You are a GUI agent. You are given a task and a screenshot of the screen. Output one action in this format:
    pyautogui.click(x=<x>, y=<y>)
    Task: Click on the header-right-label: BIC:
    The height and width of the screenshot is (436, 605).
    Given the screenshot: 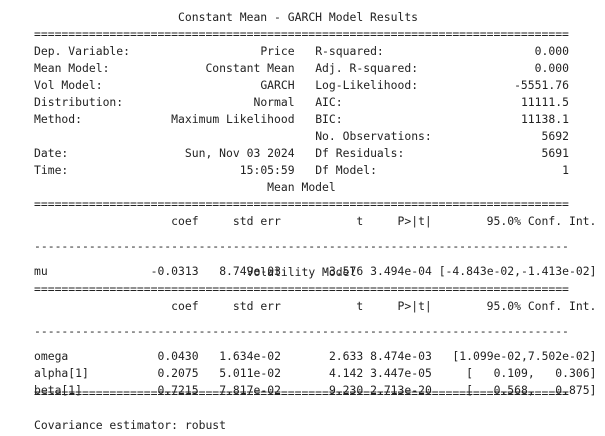 What is the action you would take?
    pyautogui.click(x=329, y=119)
    